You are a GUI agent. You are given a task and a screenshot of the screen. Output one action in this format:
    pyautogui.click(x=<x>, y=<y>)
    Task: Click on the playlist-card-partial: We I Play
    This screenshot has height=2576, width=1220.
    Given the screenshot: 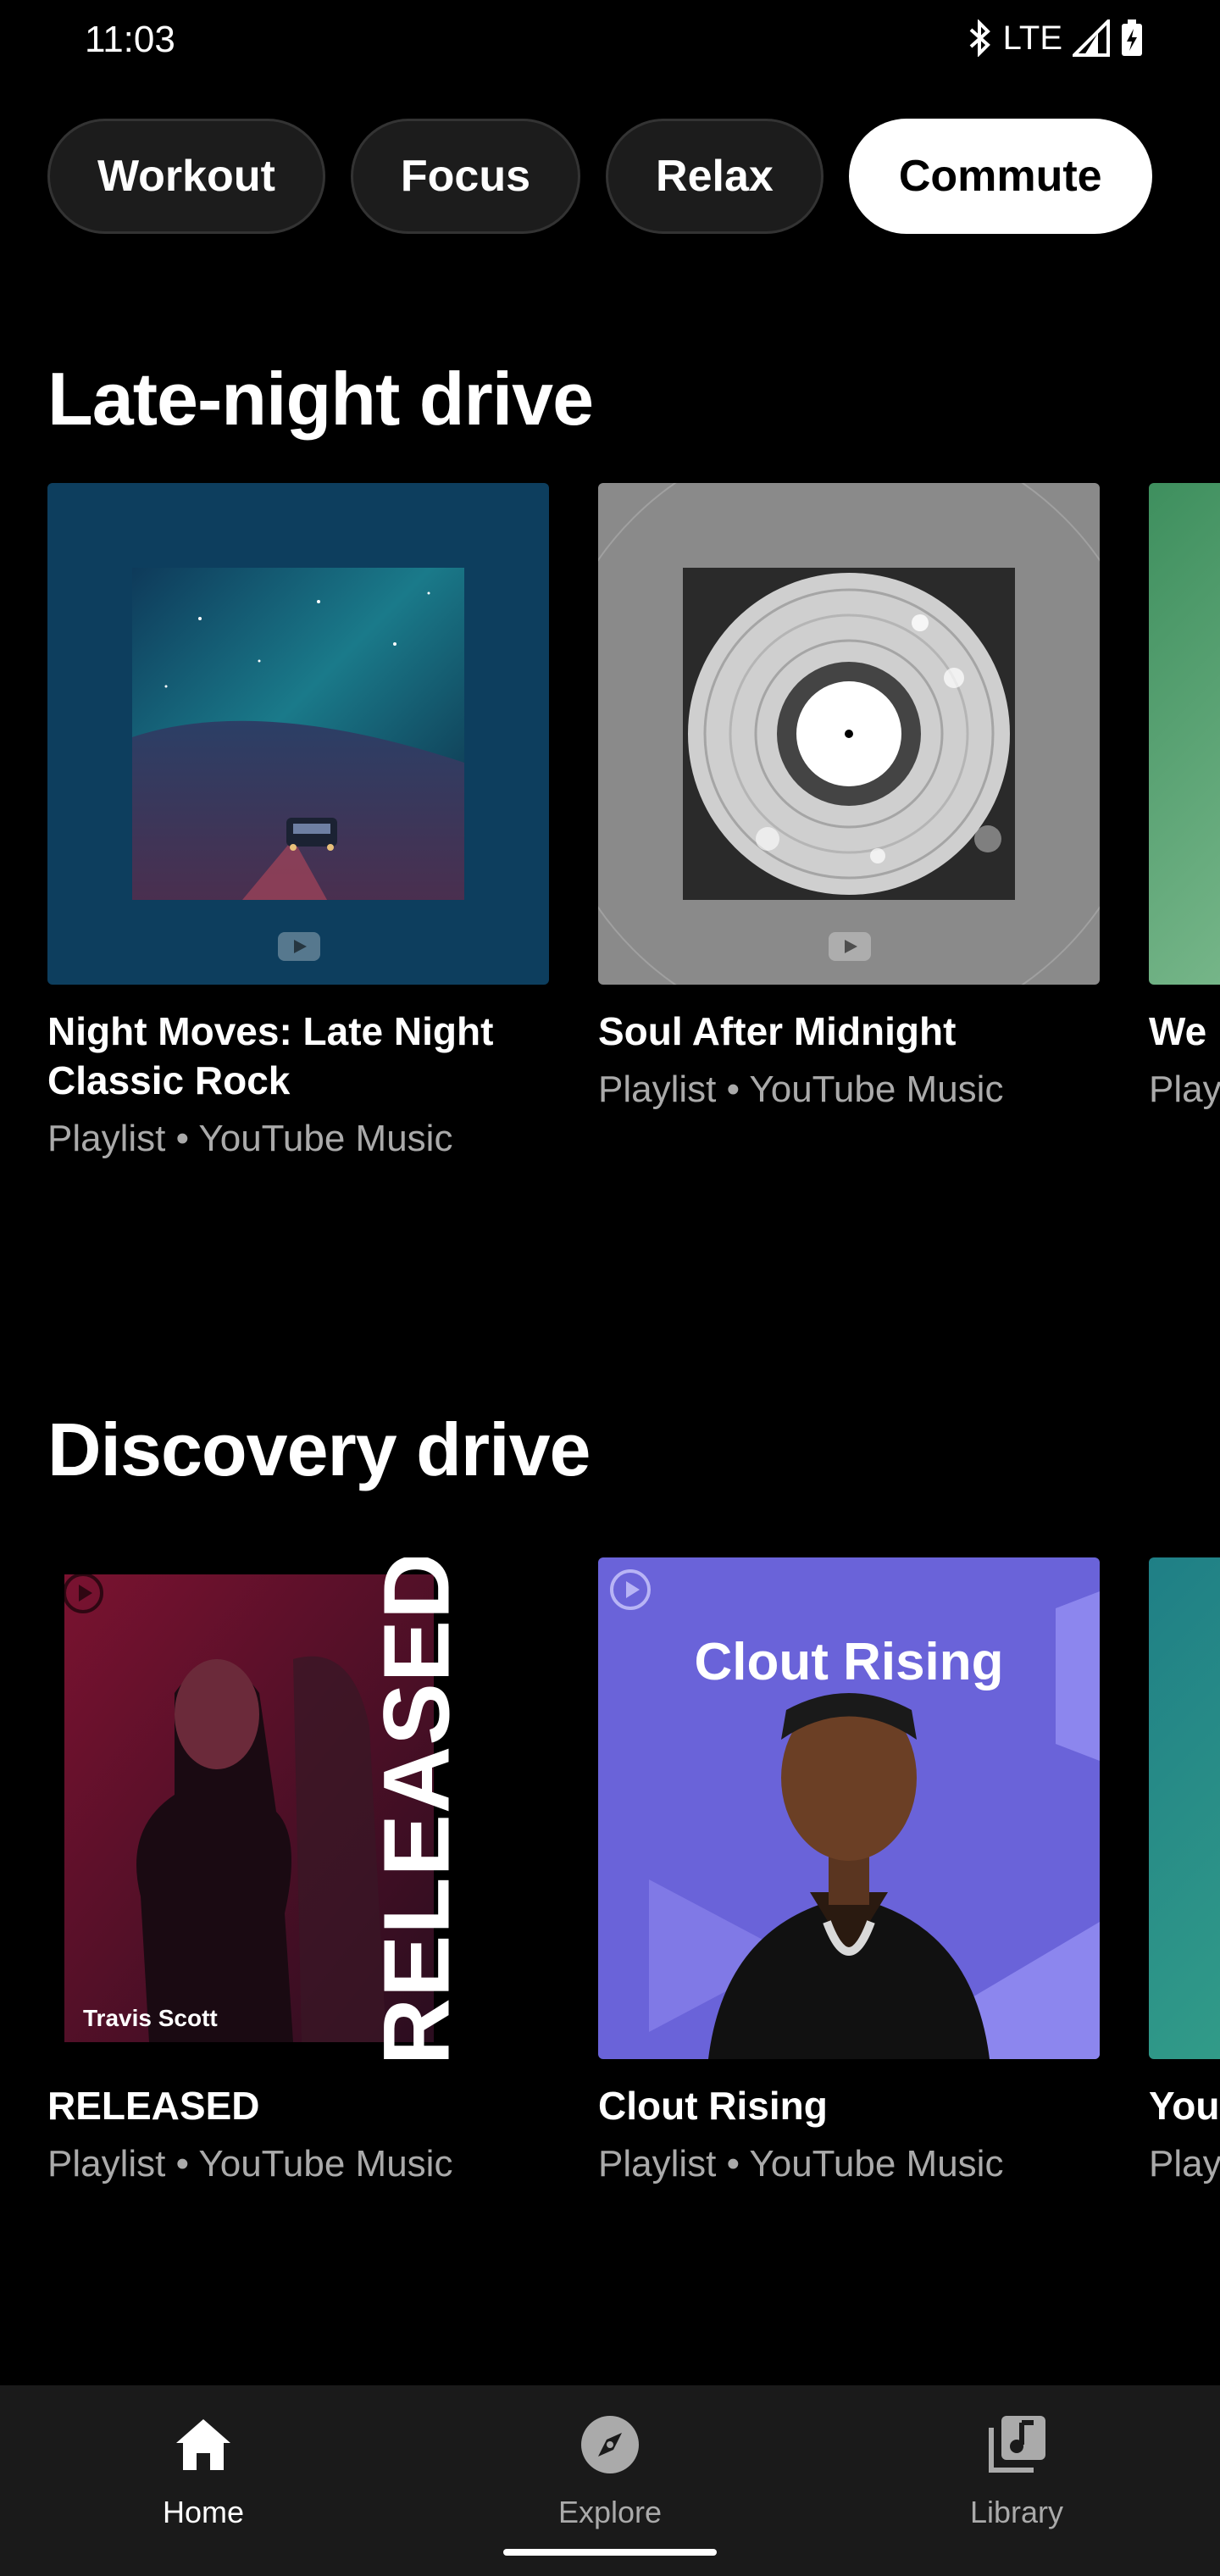 What is the action you would take?
    pyautogui.click(x=1184, y=798)
    